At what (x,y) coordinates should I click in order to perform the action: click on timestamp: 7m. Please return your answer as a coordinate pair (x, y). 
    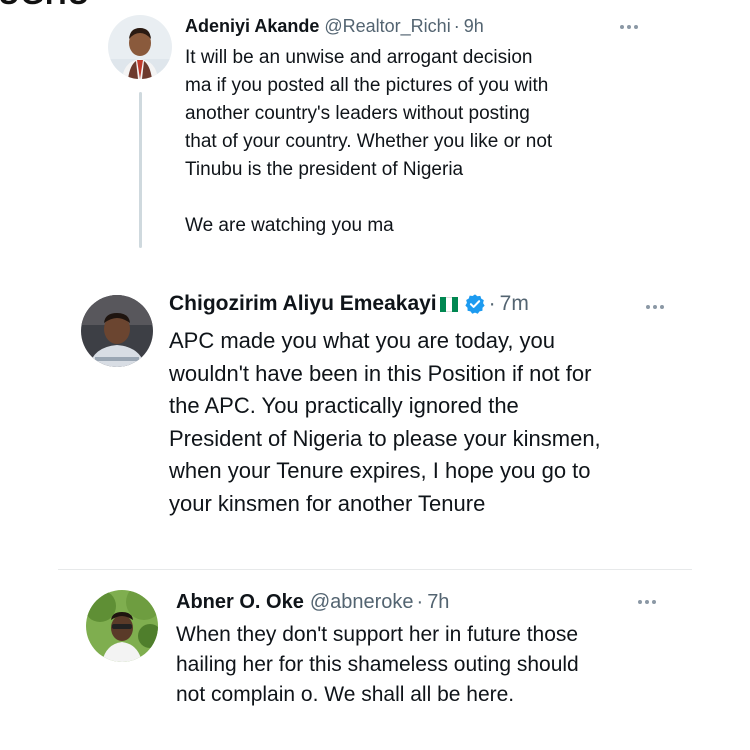
    Looking at the image, I should click on (514, 304).